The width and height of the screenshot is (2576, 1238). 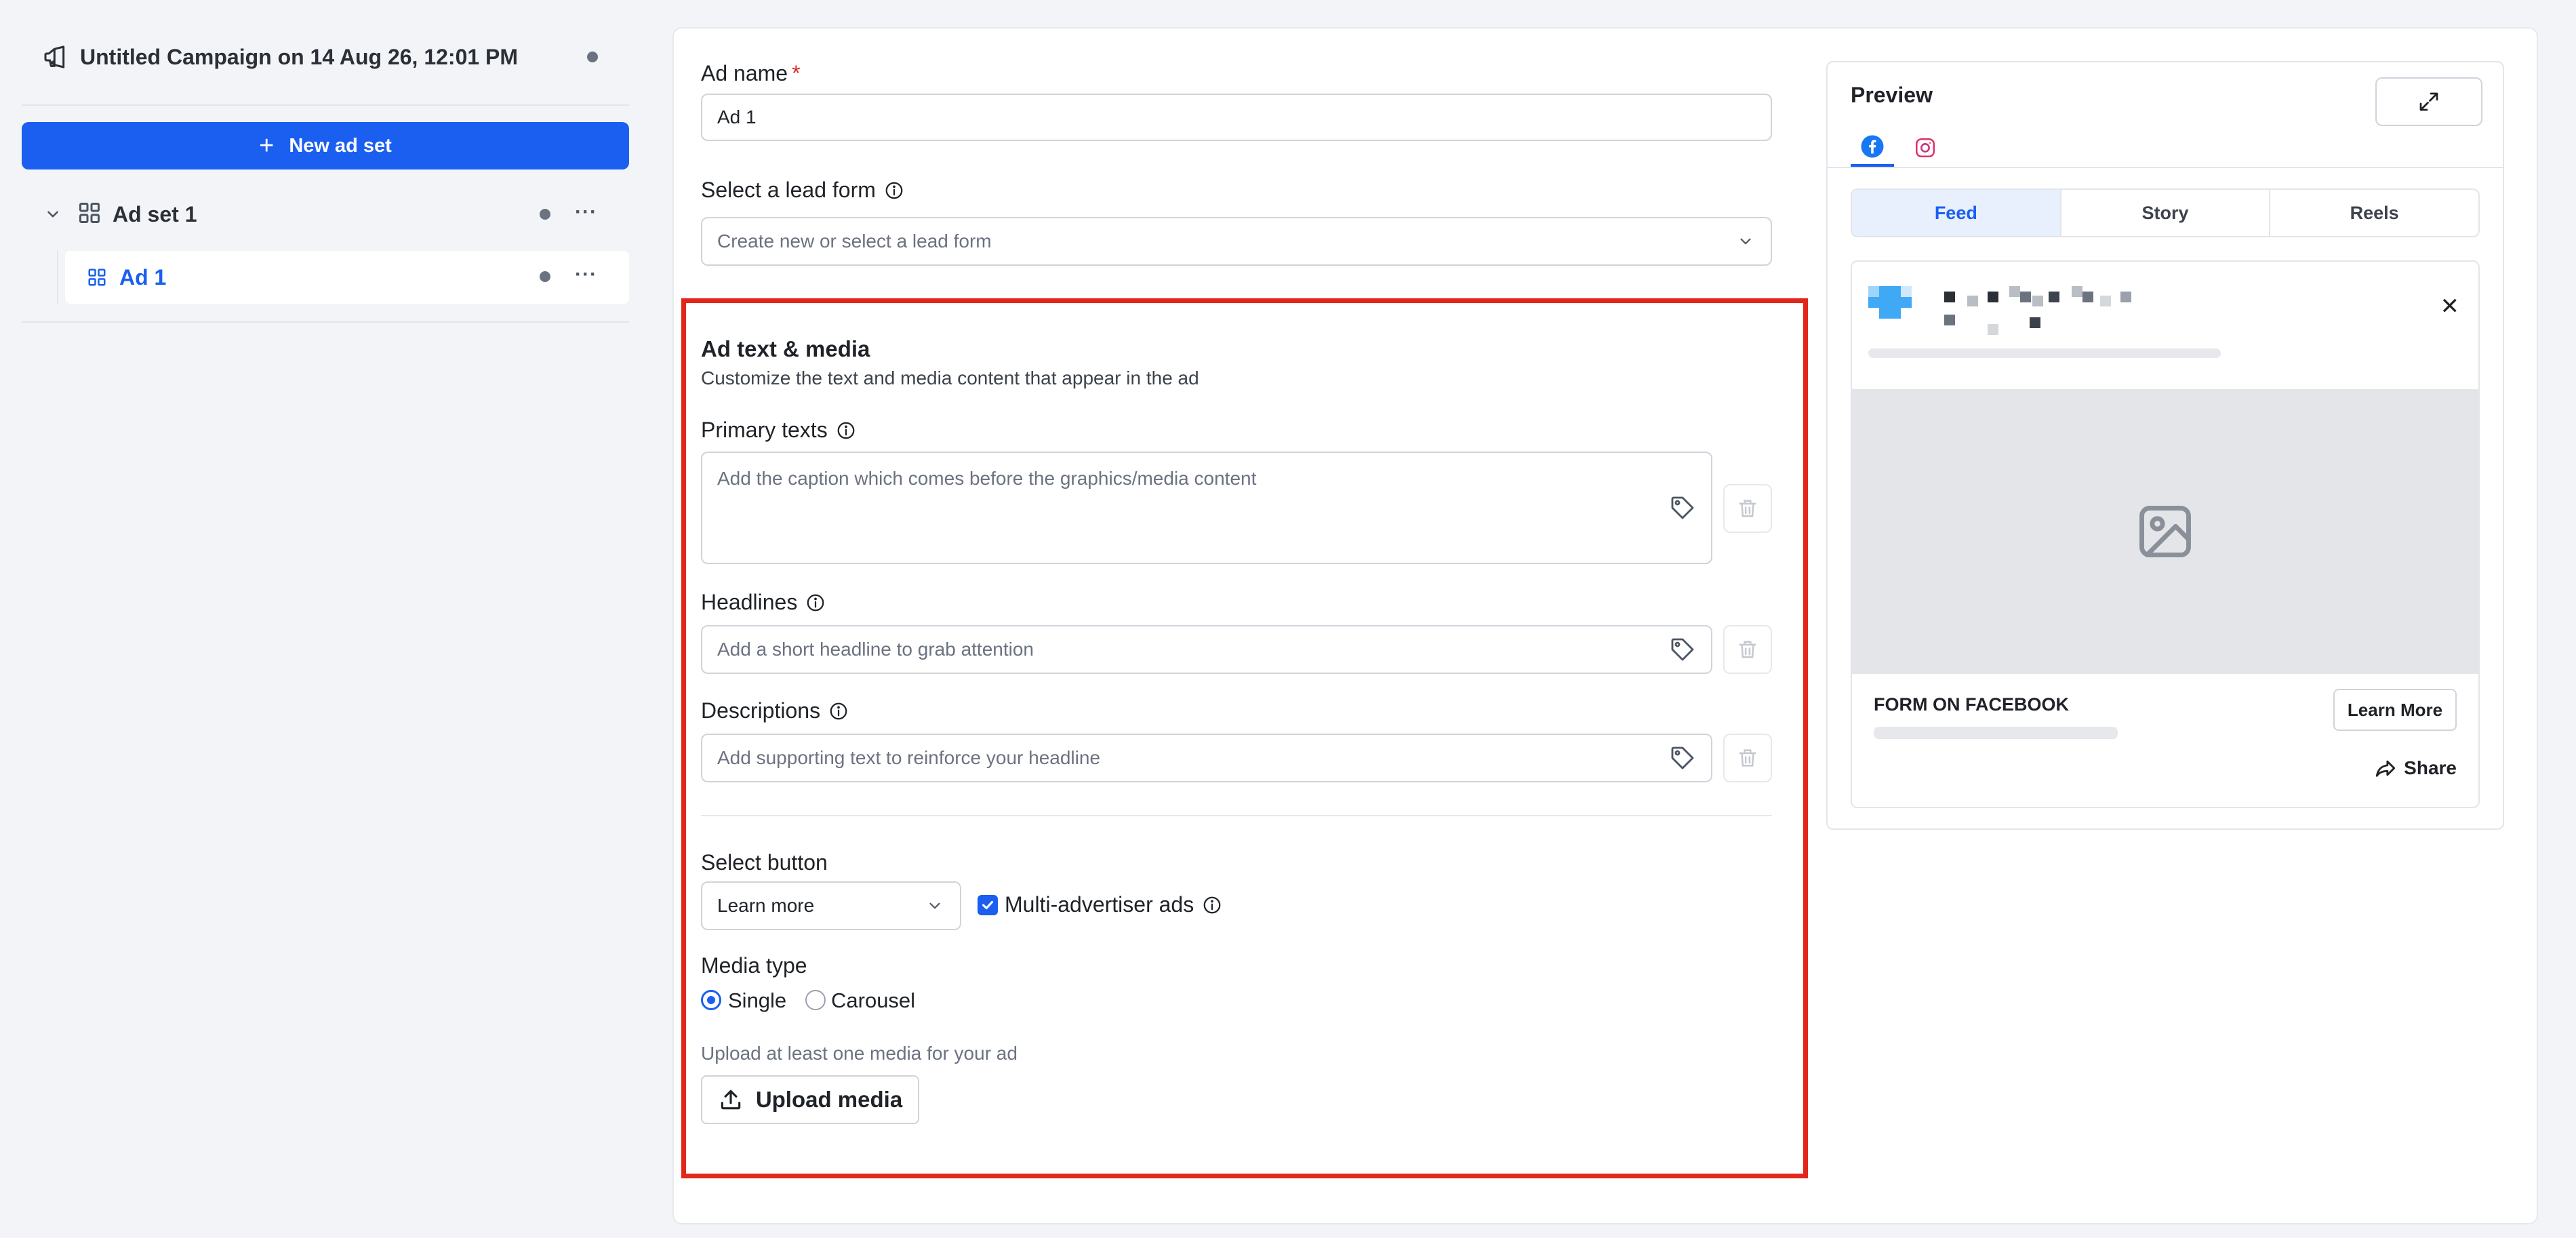 I want to click on lead-form-label-text: Select a lead form, so click(x=788, y=190).